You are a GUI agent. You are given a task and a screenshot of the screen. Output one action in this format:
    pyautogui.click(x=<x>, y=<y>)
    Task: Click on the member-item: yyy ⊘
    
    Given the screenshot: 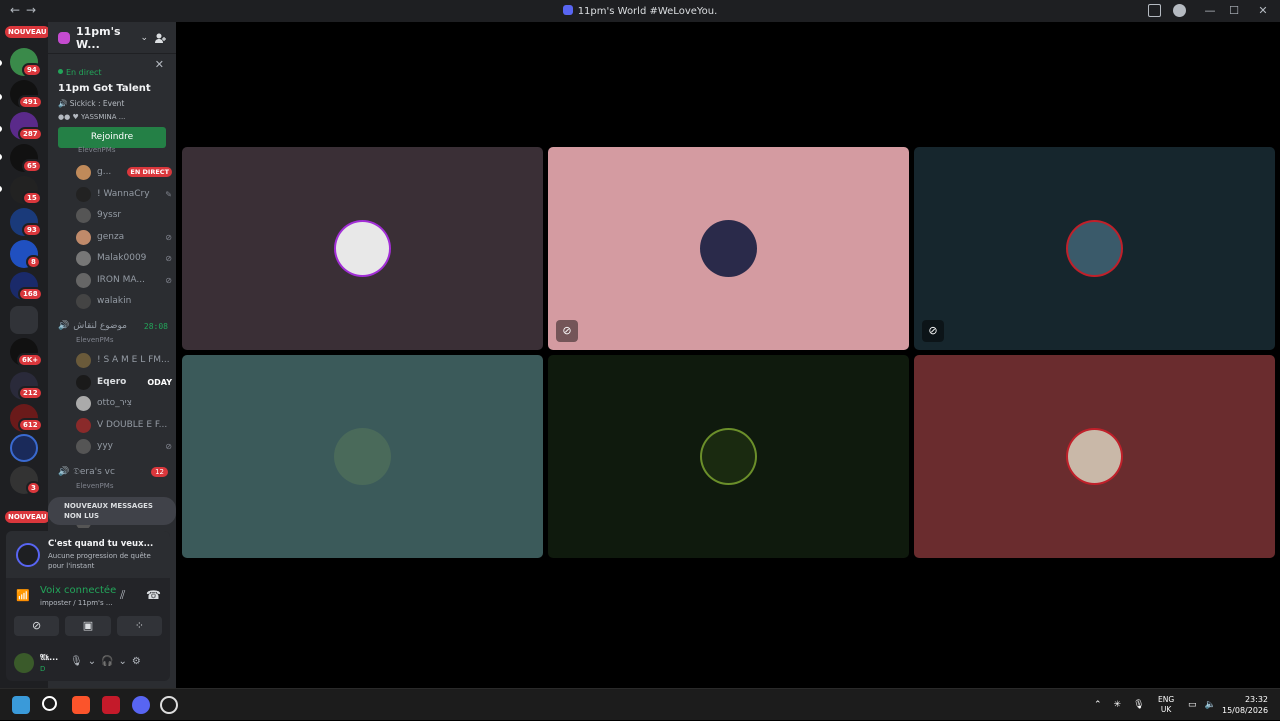 What is the action you would take?
    pyautogui.click(x=124, y=446)
    